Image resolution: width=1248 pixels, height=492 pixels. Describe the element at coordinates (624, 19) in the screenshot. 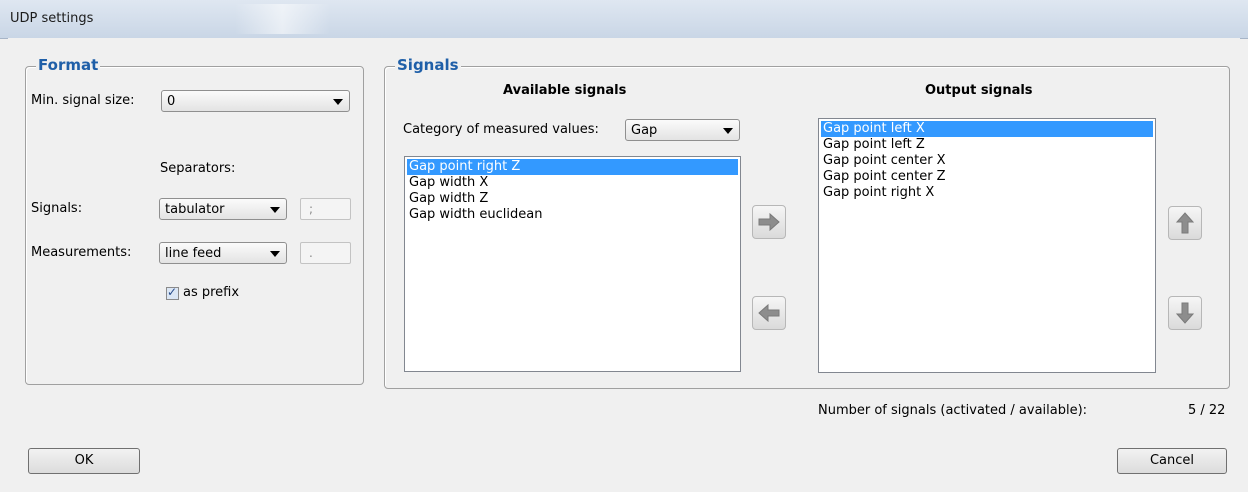

I see `window-titlebar: UDP settings` at that location.